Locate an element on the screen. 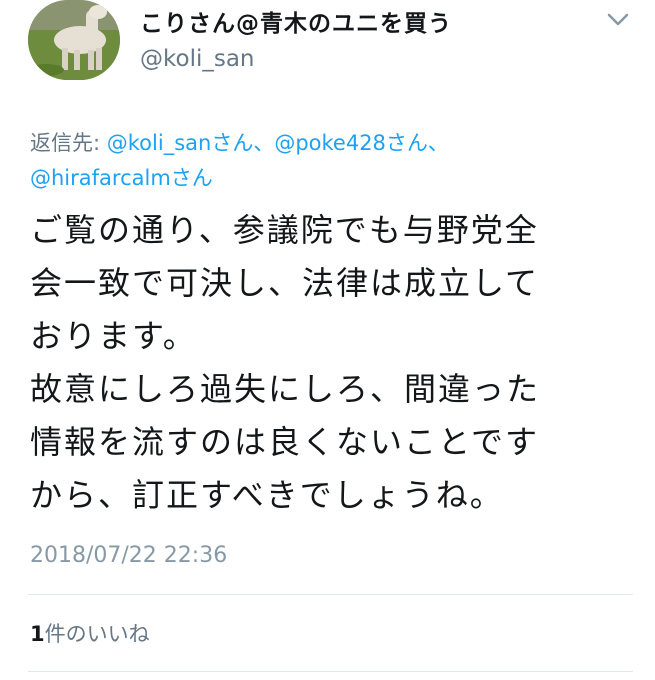 The height and width of the screenshot is (680, 655). mention-suffix: さん is located at coordinates (192, 178).